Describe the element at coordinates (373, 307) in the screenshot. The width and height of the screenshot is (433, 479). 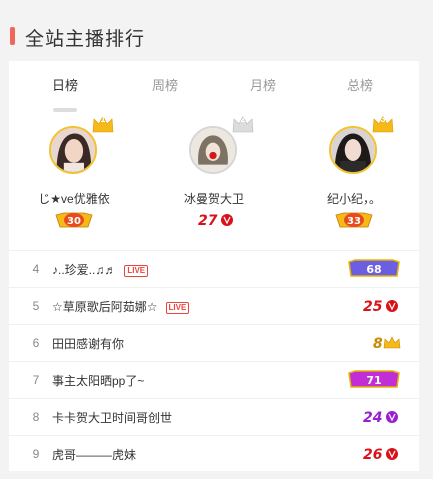
I see `level-number: 25` at that location.